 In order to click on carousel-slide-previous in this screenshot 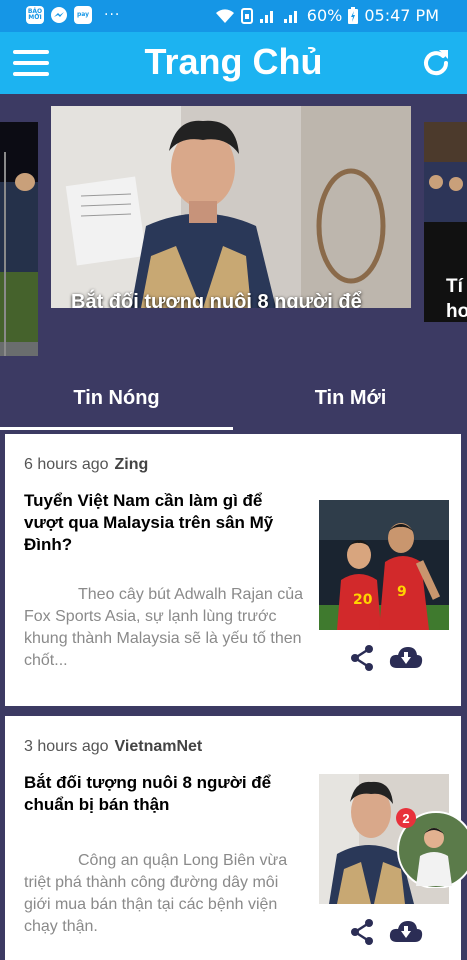, I will do `click(19, 239)`.